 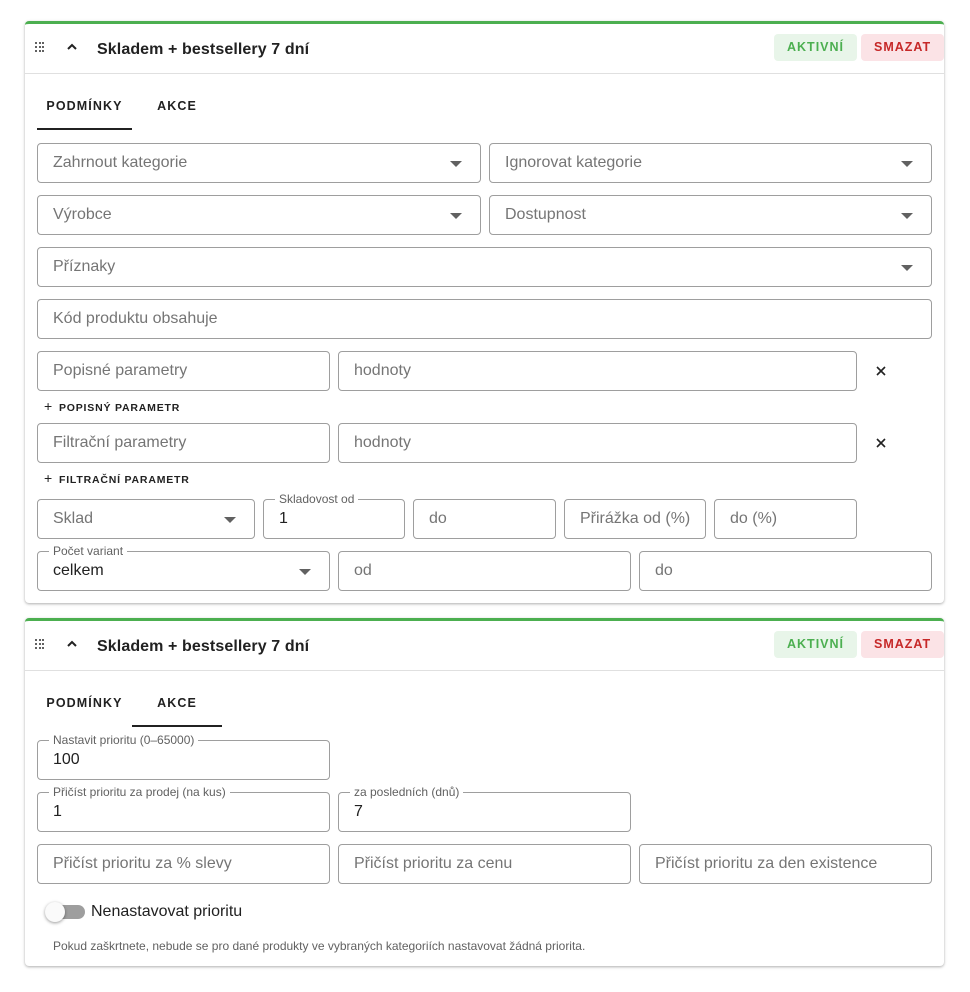 I want to click on no-priority-label: Nenastavovat prioritu, so click(x=167, y=911).